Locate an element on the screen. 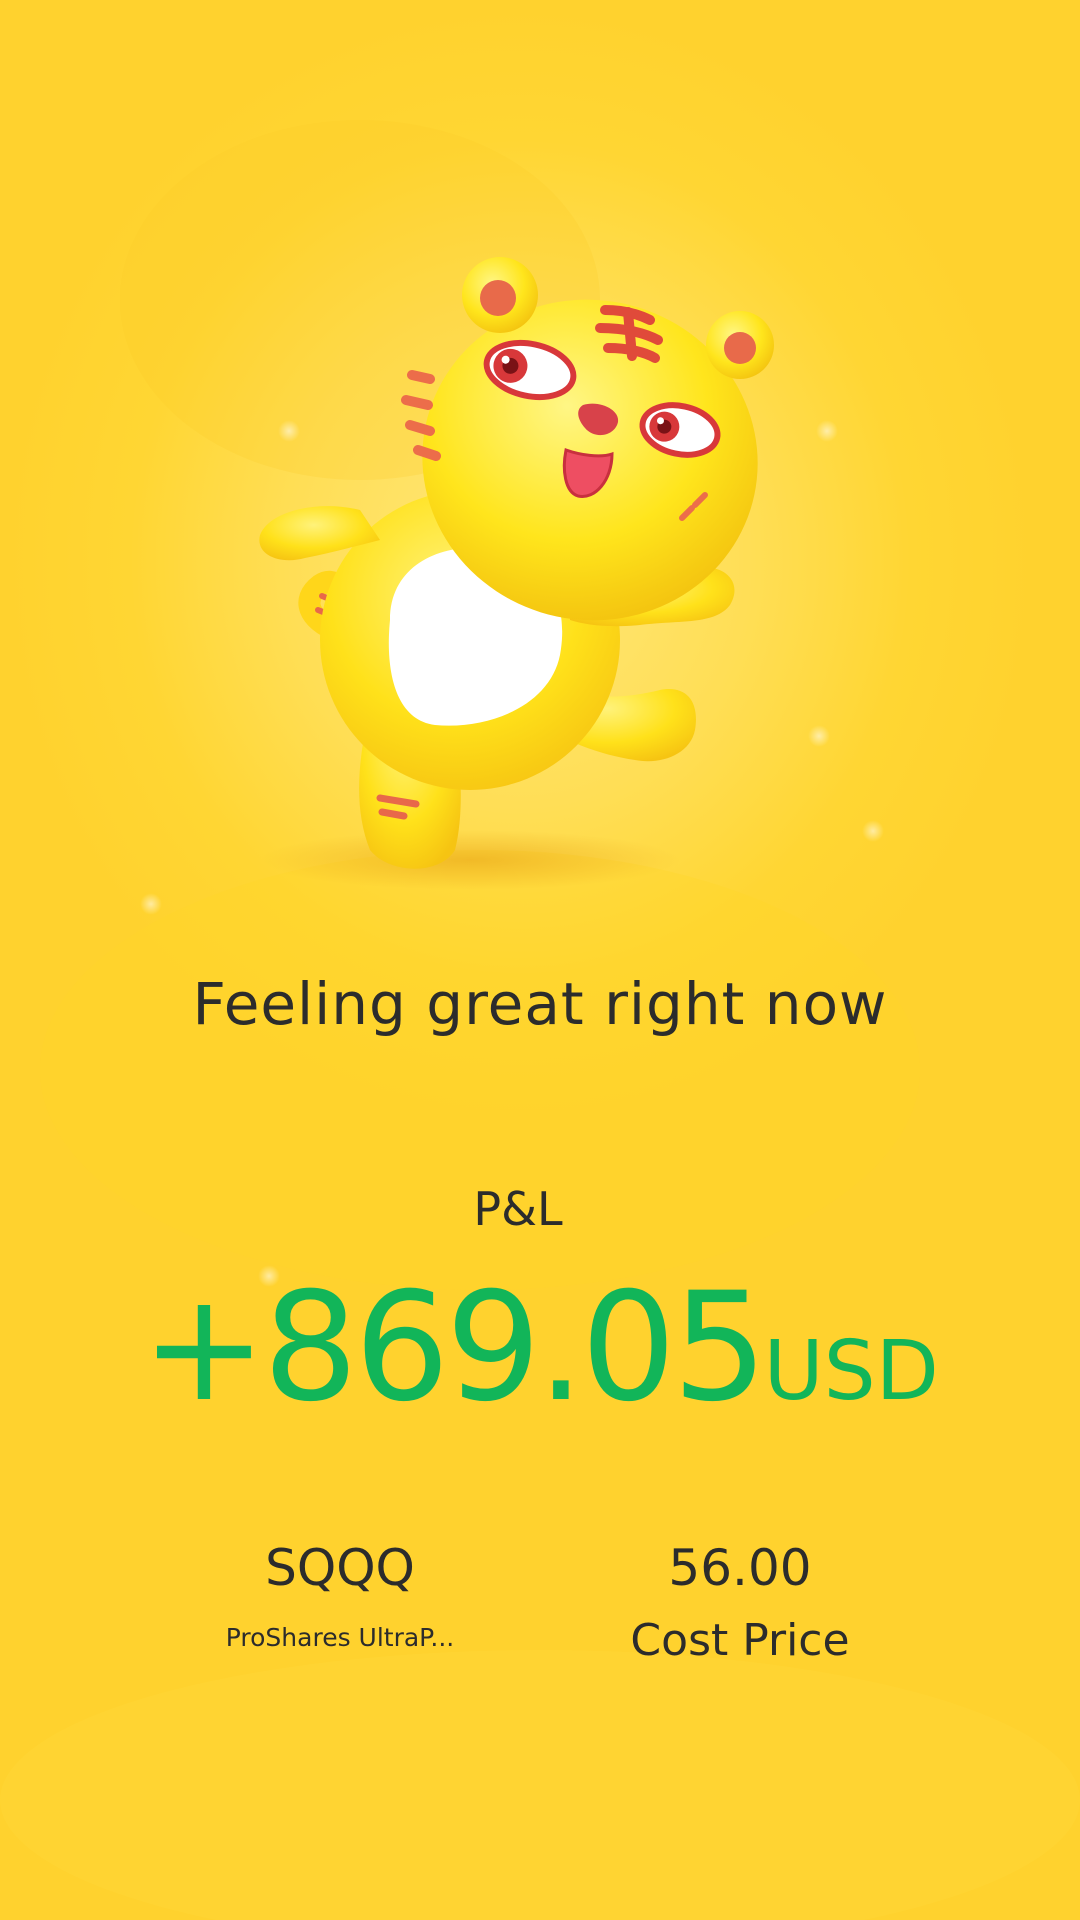  pl-amount: +869.05USD is located at coordinates (540, 1348).